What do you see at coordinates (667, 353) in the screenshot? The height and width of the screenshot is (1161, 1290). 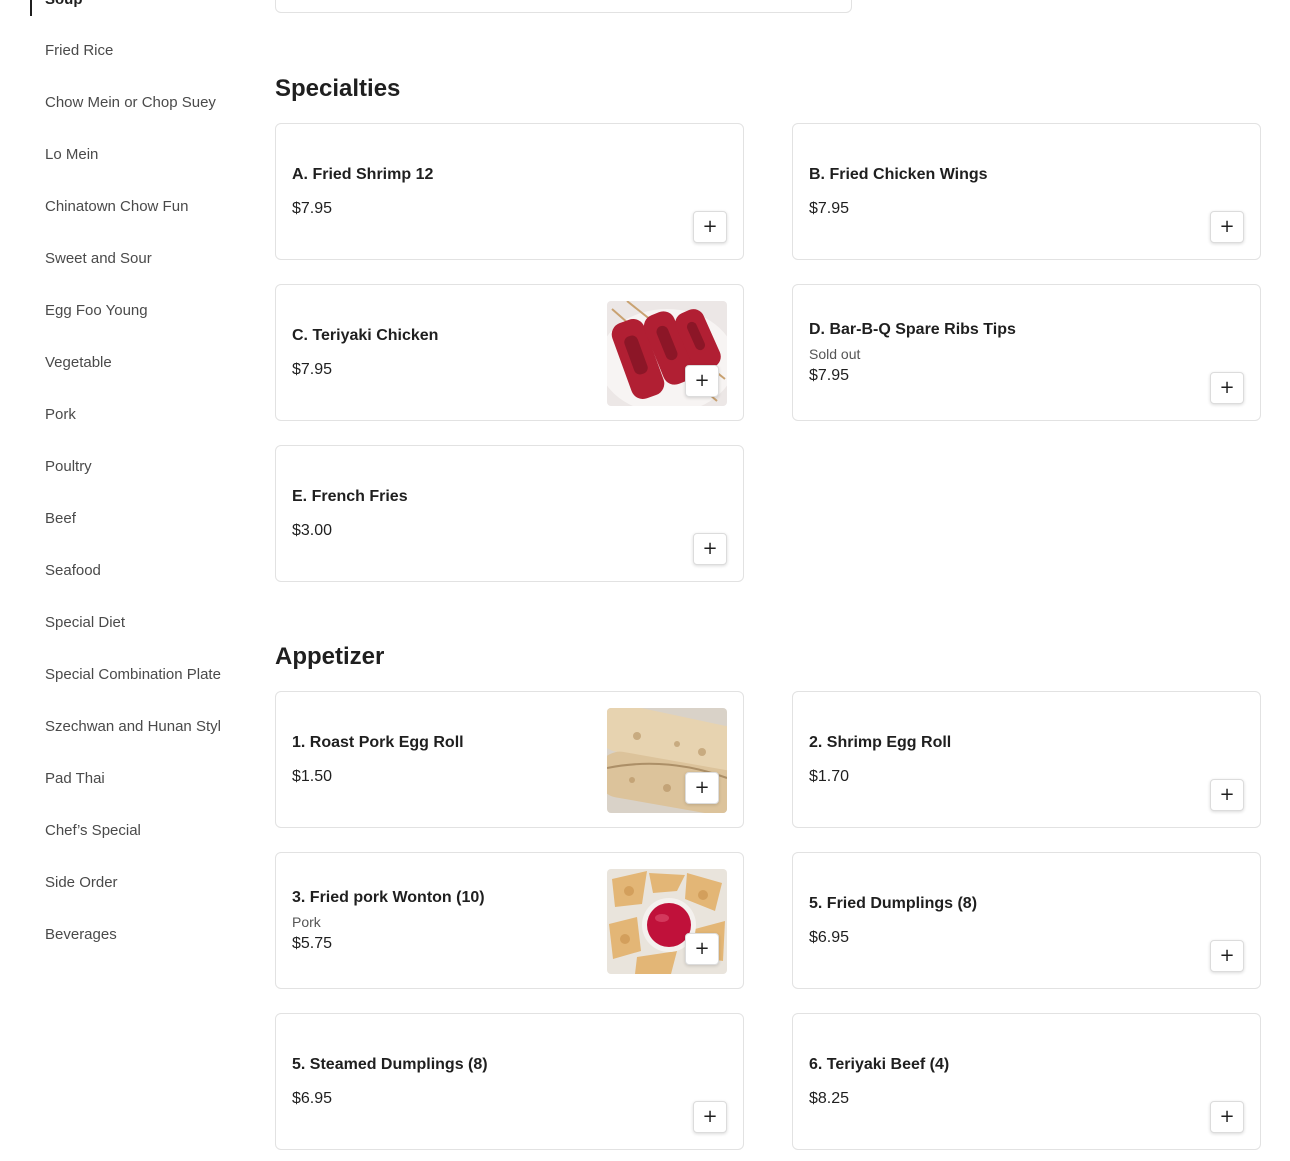 I see `teriyaki-chicken-photo: +` at bounding box center [667, 353].